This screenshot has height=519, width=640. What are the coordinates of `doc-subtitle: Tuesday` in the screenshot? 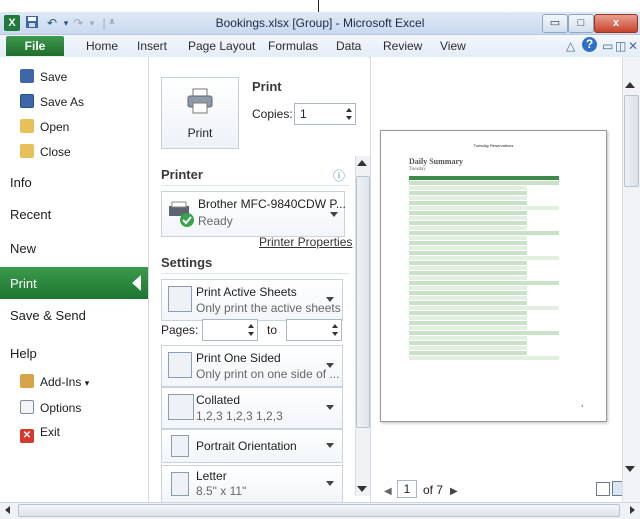 It's located at (417, 169).